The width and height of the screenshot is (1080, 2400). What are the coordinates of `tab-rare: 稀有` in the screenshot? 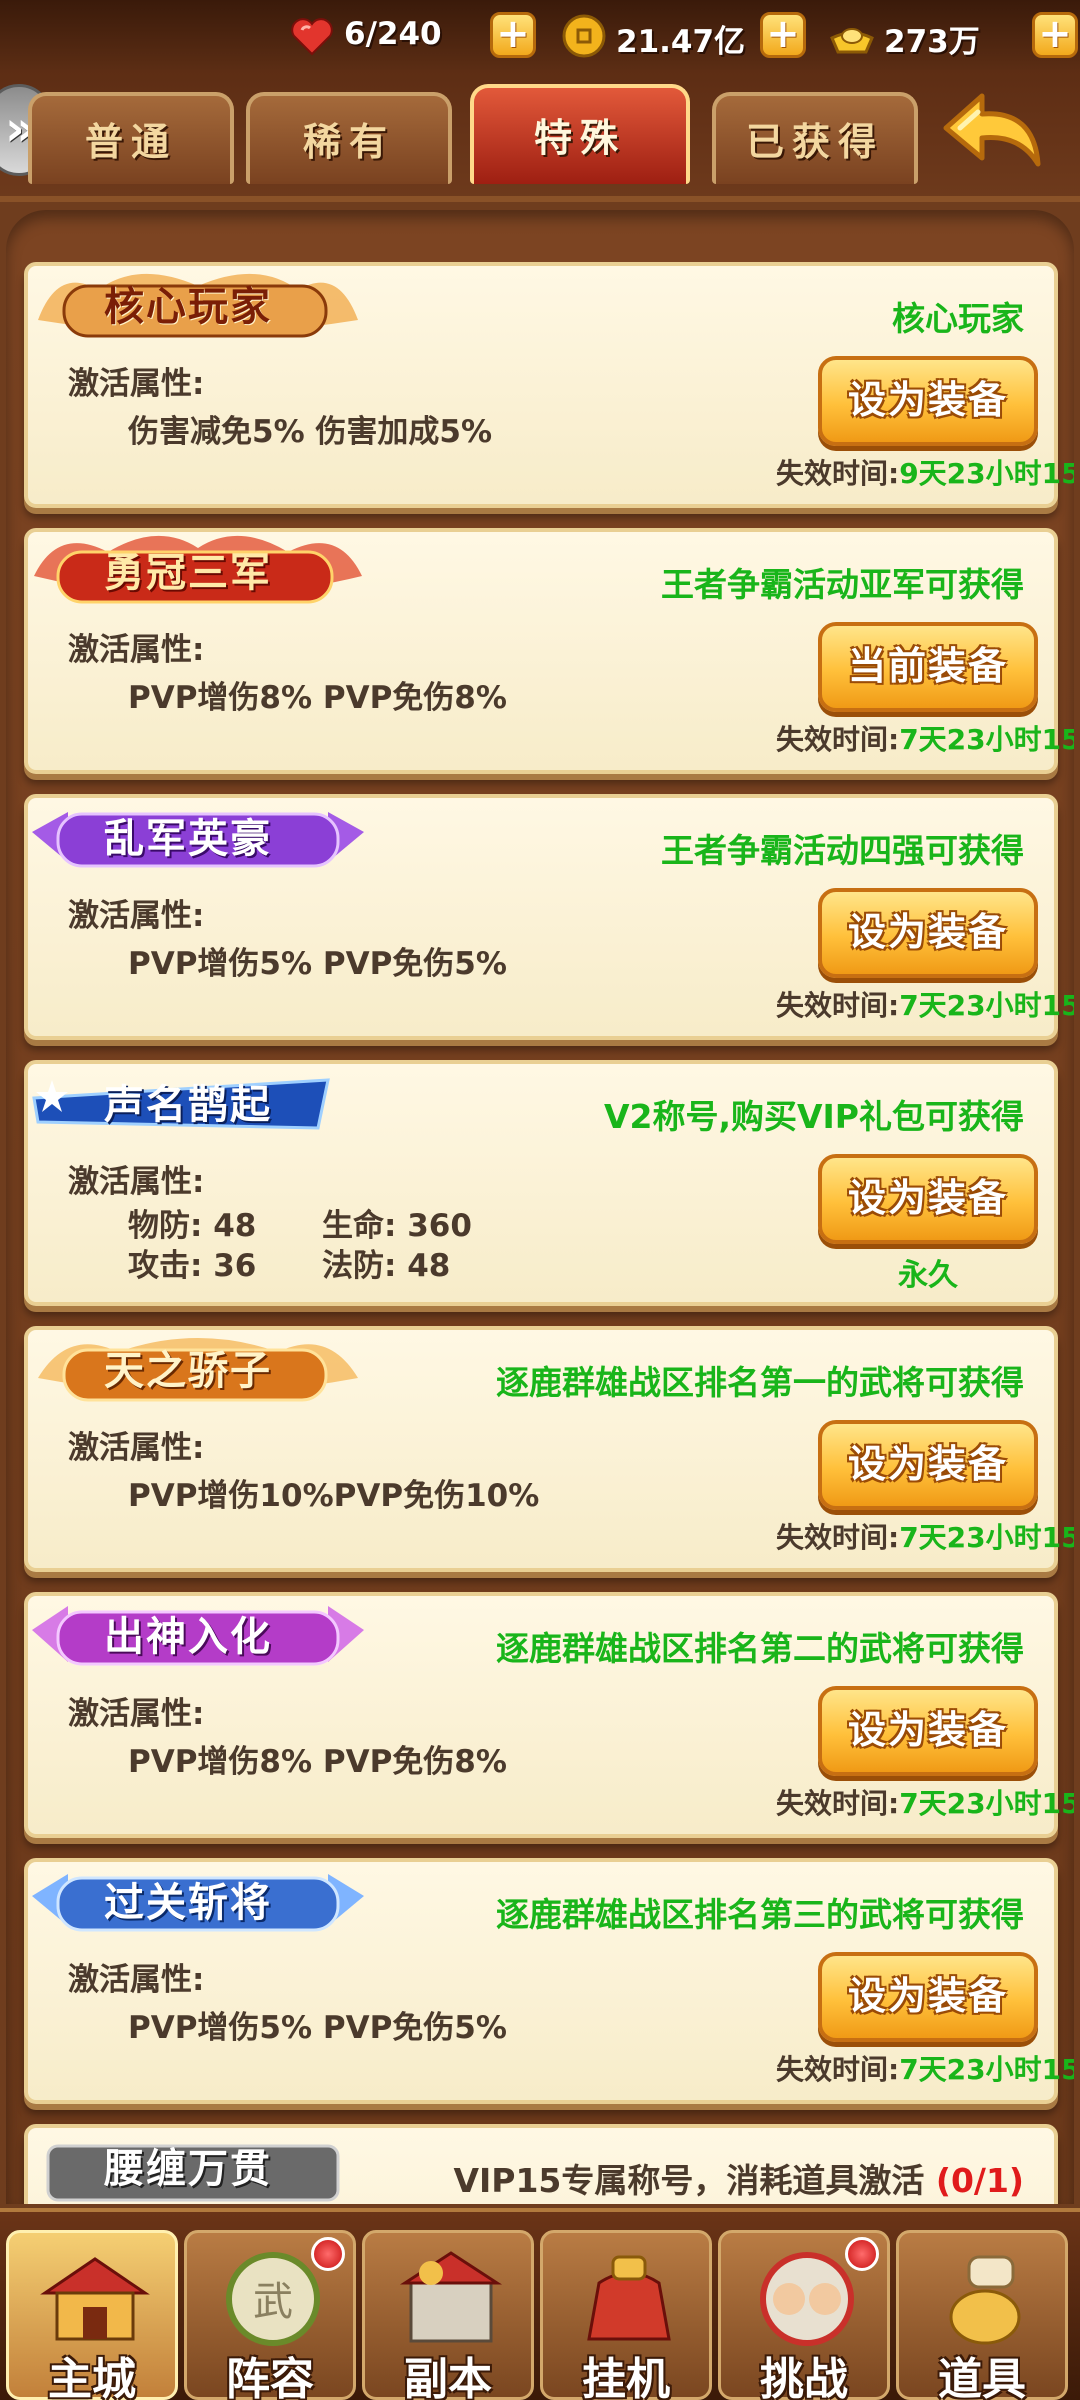 It's located at (349, 138).